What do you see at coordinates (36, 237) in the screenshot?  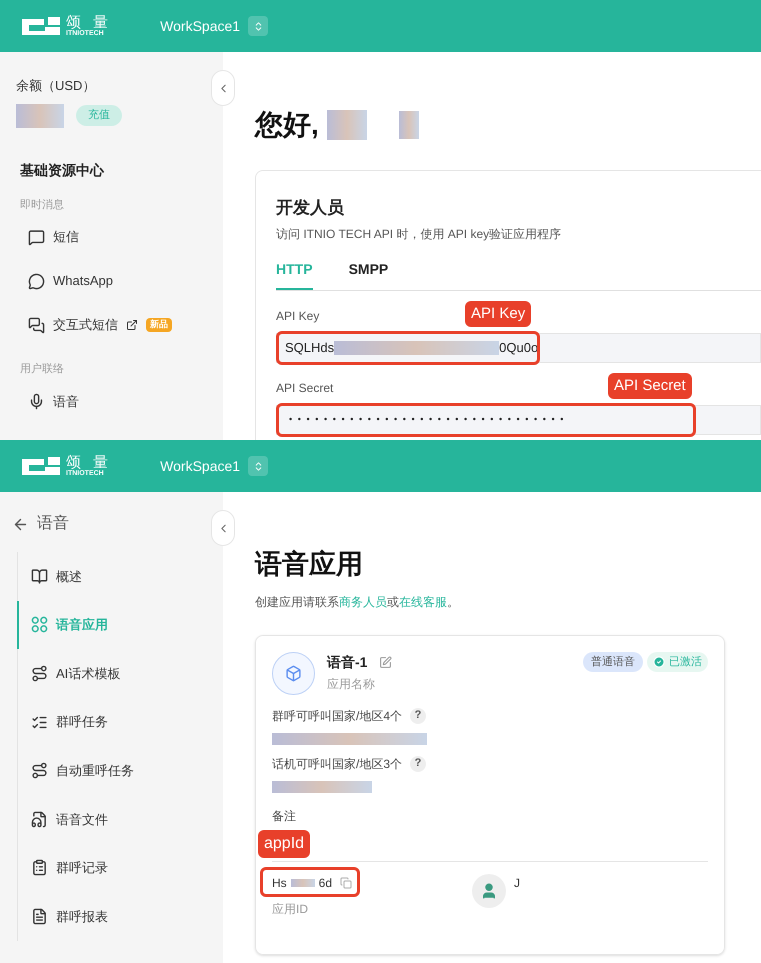 I see `chat-bubble-icon` at bounding box center [36, 237].